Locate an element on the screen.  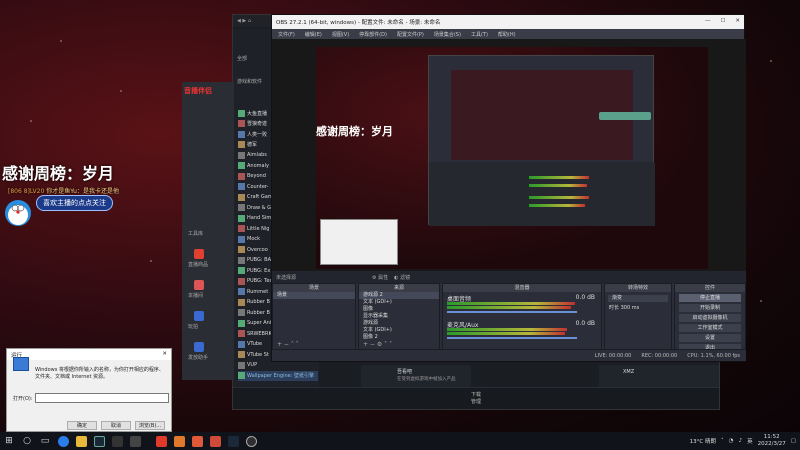
scene-controls: + − ˄ ˅ is located at coordinates (288, 344).